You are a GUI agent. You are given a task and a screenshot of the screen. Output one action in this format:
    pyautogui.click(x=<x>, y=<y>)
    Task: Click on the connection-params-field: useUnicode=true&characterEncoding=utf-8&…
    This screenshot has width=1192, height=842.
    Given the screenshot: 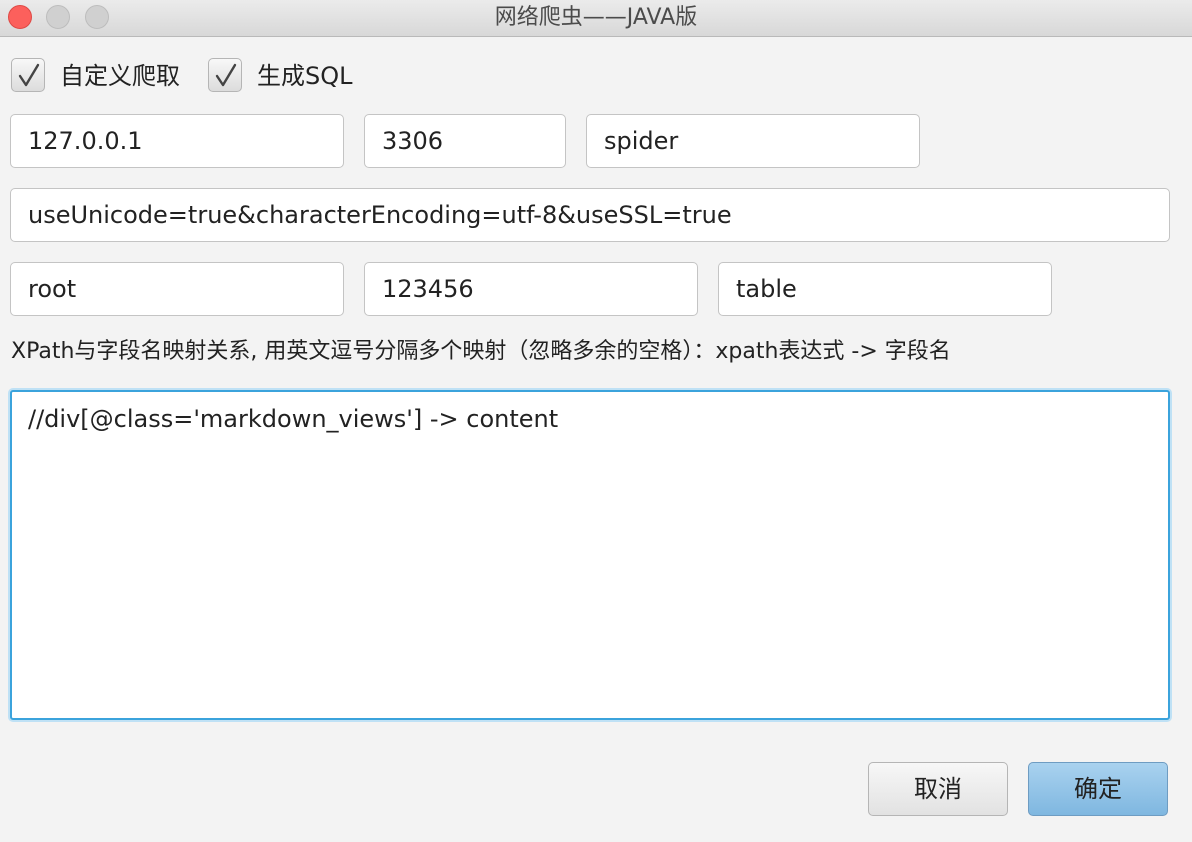 What is the action you would take?
    pyautogui.click(x=590, y=215)
    